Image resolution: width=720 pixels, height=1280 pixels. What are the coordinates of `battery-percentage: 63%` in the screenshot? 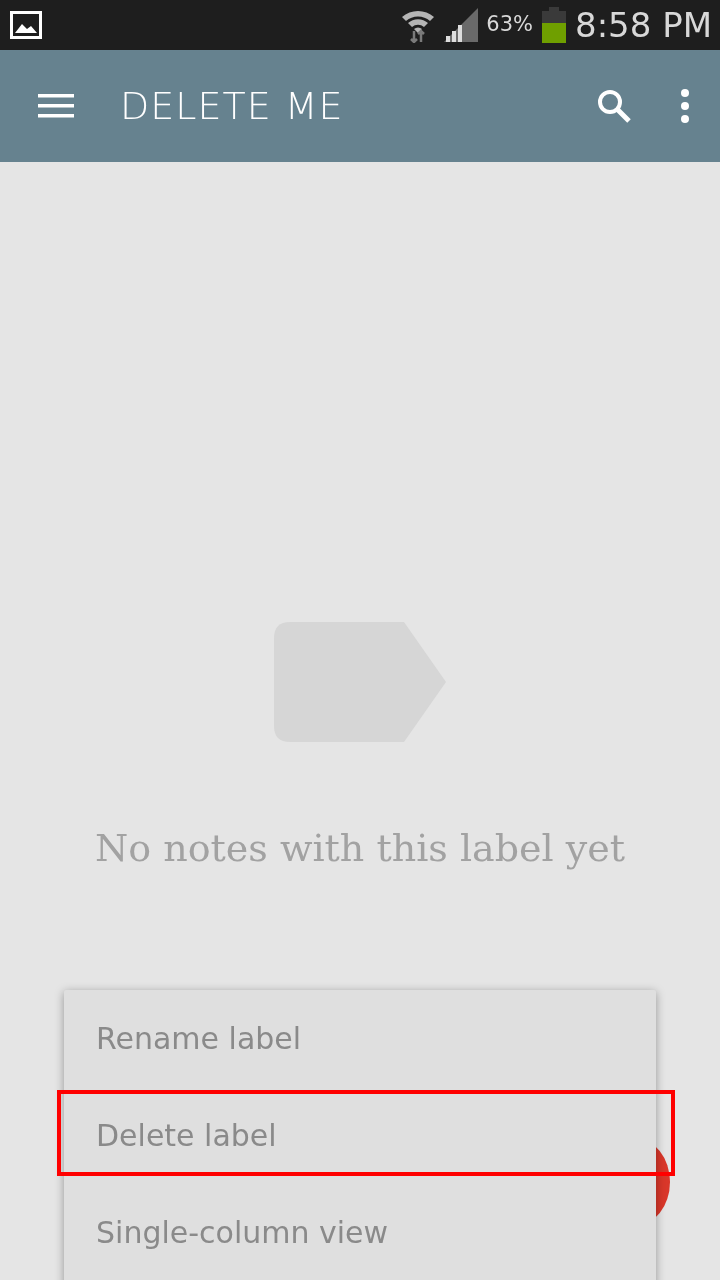 It's located at (509, 25).